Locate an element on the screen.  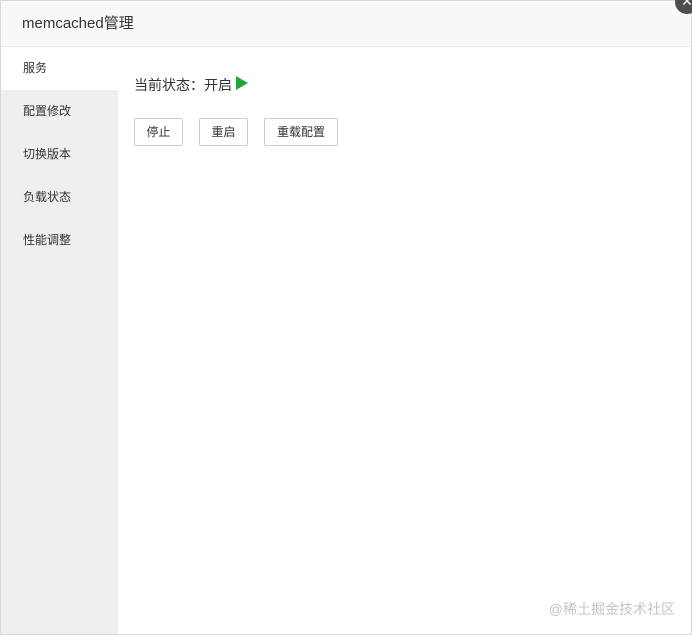
reload-config-button: 重载配置 is located at coordinates (301, 132).